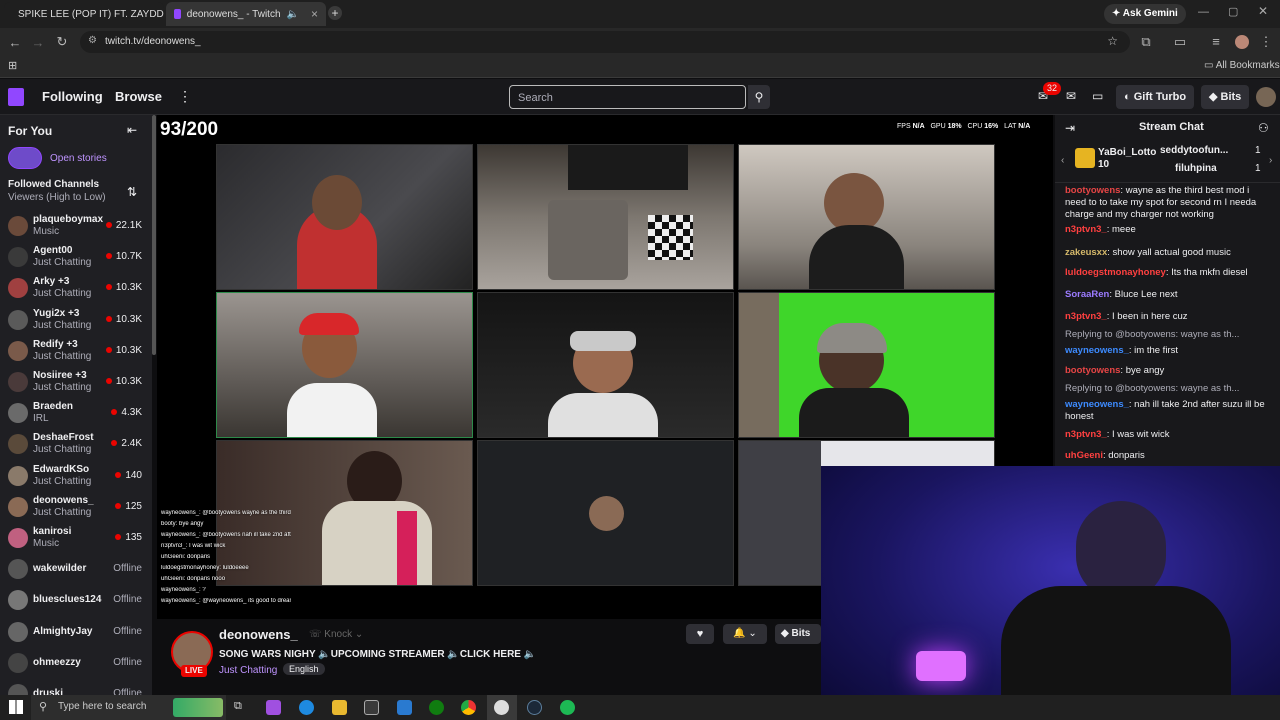  What do you see at coordinates (76, 663) in the screenshot?
I see `sidebar-item-ohmeezzy: ohmeezzy Offline` at bounding box center [76, 663].